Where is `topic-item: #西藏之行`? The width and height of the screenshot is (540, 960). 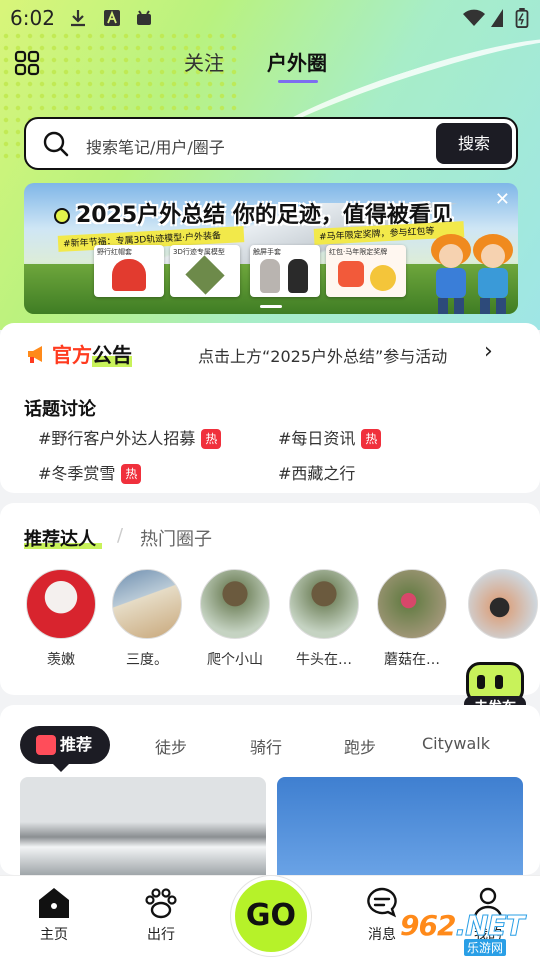 topic-item: #西藏之行 is located at coordinates (316, 472).